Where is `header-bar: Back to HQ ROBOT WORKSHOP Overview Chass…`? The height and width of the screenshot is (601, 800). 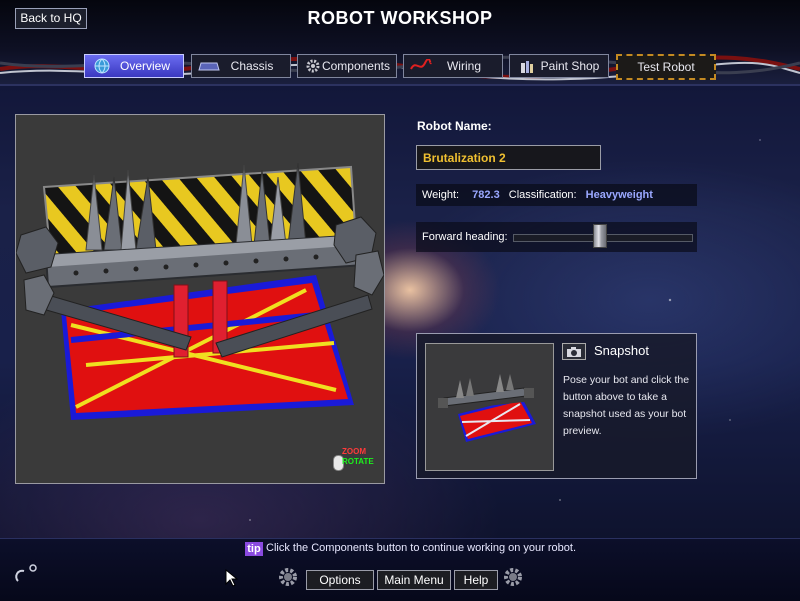 header-bar: Back to HQ ROBOT WORKSHOP Overview Chass… is located at coordinates (400, 43).